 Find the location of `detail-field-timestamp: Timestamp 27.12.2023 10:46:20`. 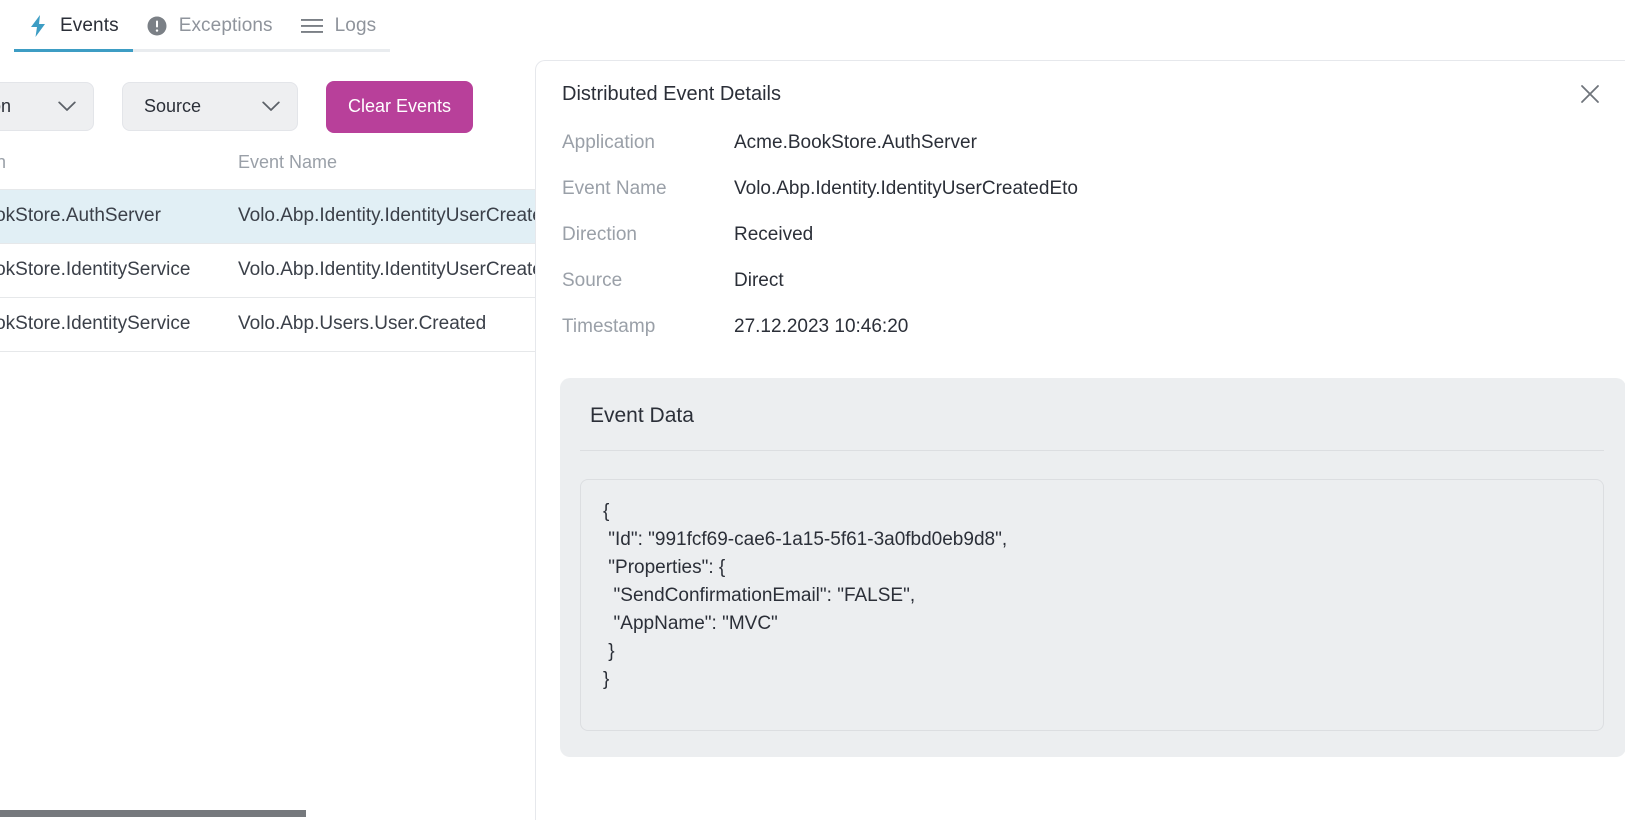

detail-field-timestamp: Timestamp 27.12.2023 10:46:20 is located at coordinates (1084, 327).